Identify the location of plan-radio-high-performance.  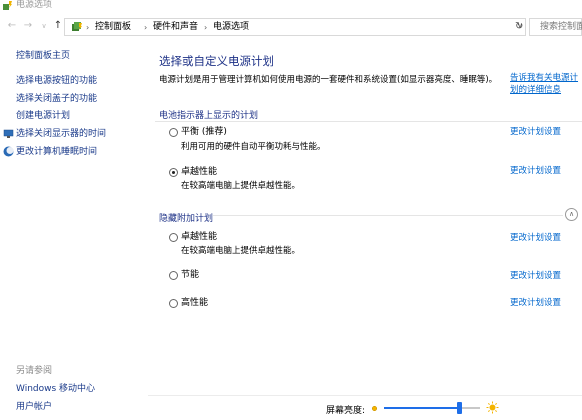
(173, 303).